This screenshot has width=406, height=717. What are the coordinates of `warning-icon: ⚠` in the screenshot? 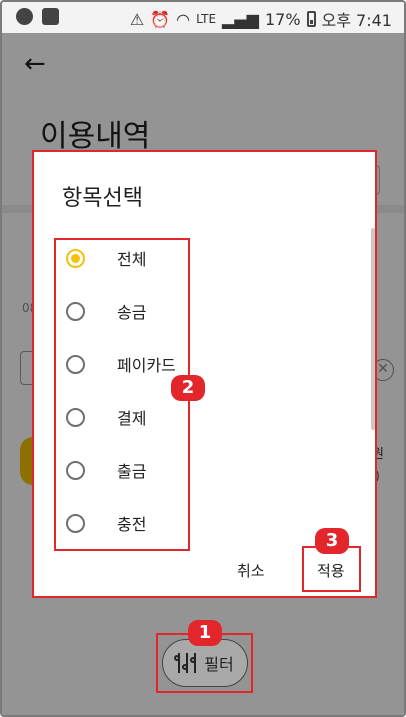 It's located at (137, 19).